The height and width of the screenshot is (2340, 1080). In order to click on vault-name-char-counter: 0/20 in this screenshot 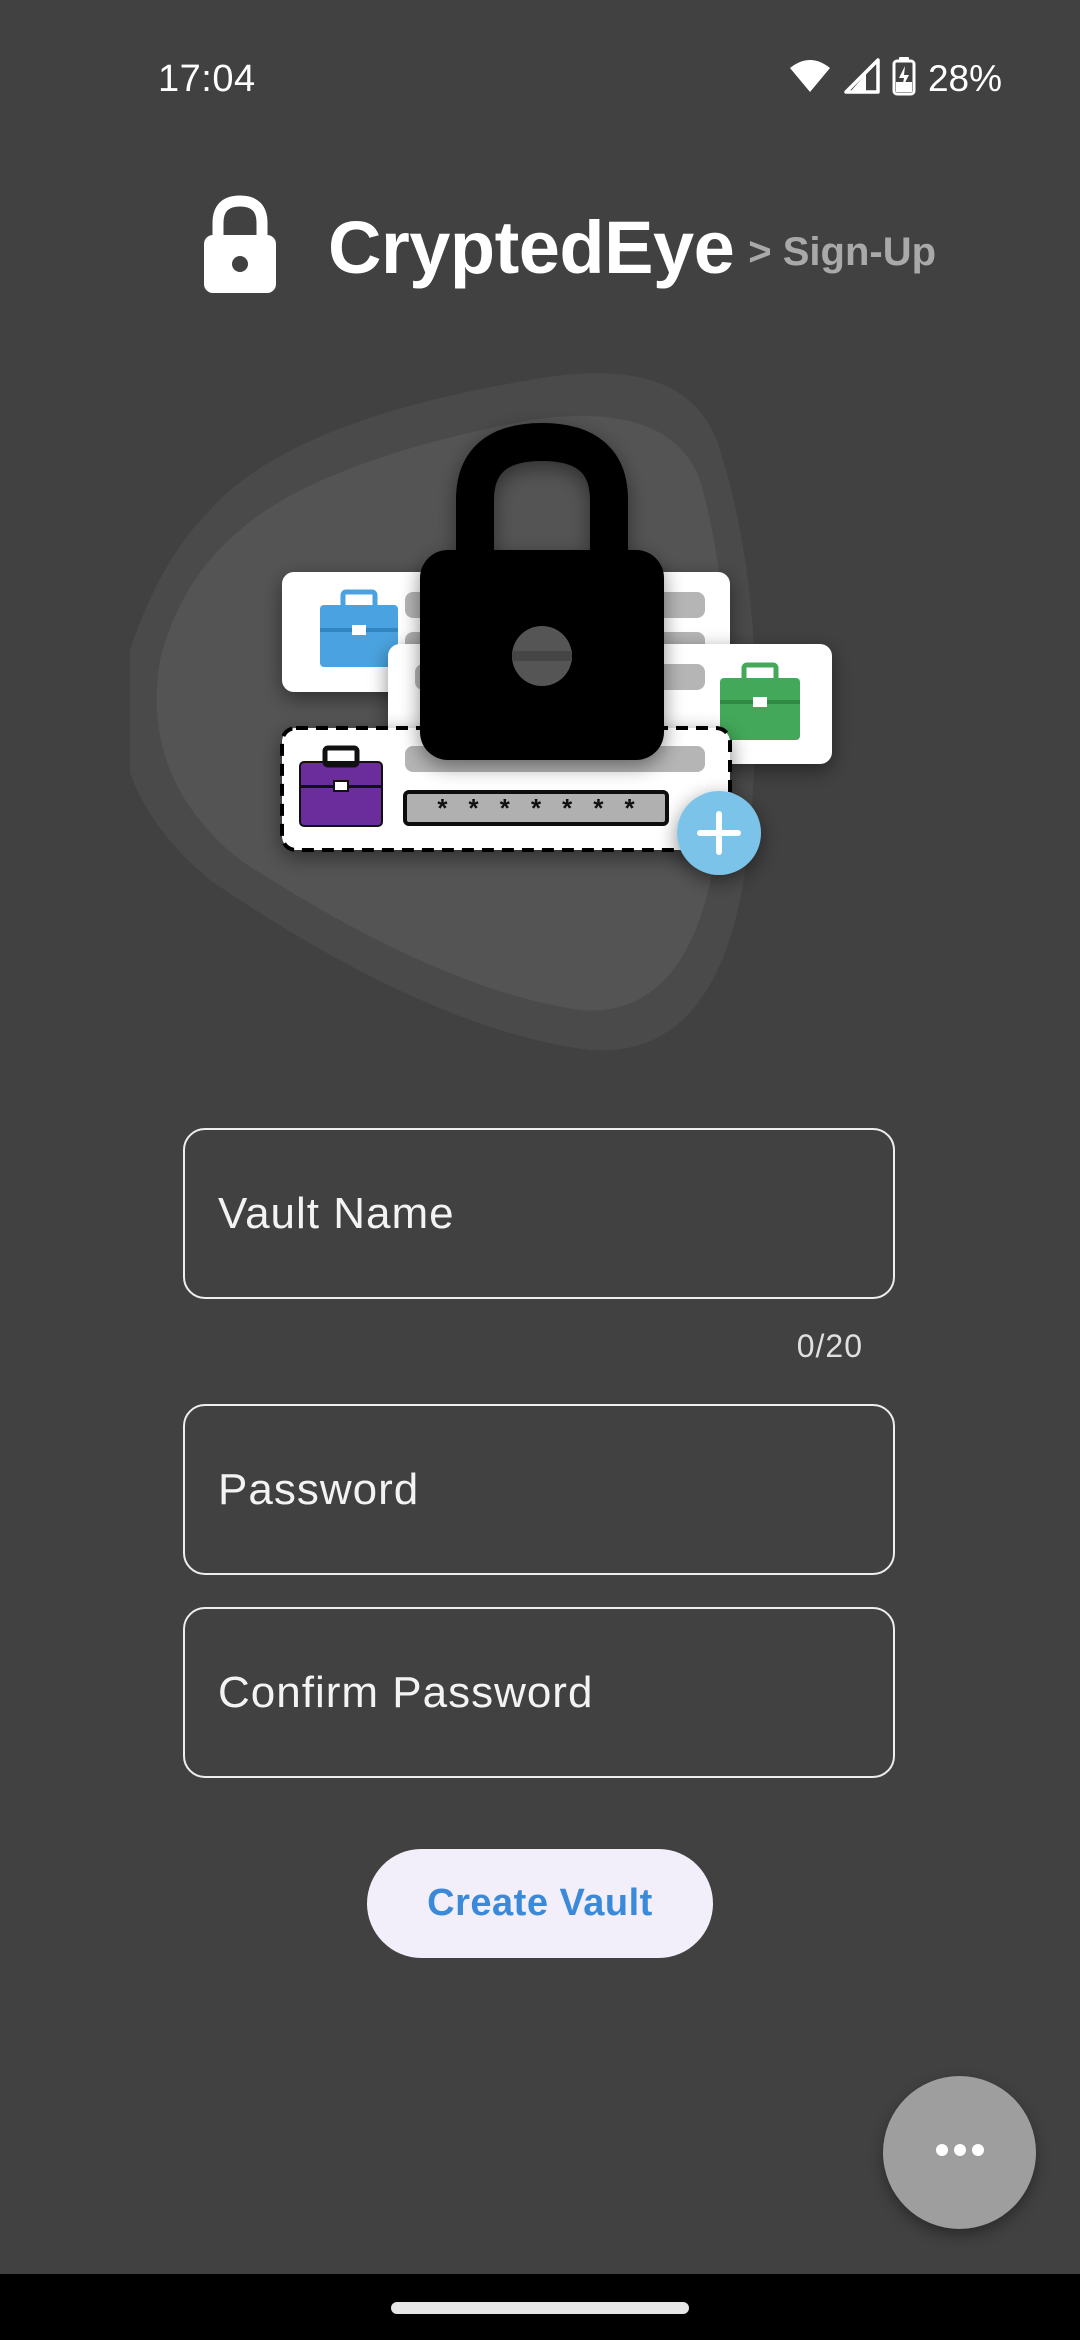, I will do `click(829, 1346)`.